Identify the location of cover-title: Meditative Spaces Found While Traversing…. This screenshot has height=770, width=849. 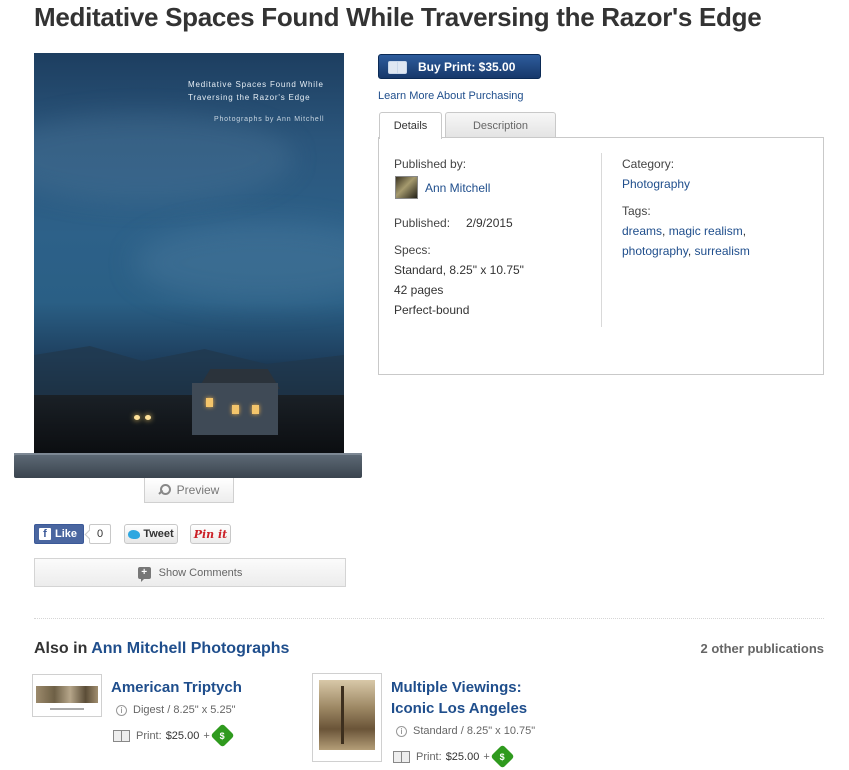
(263, 91).